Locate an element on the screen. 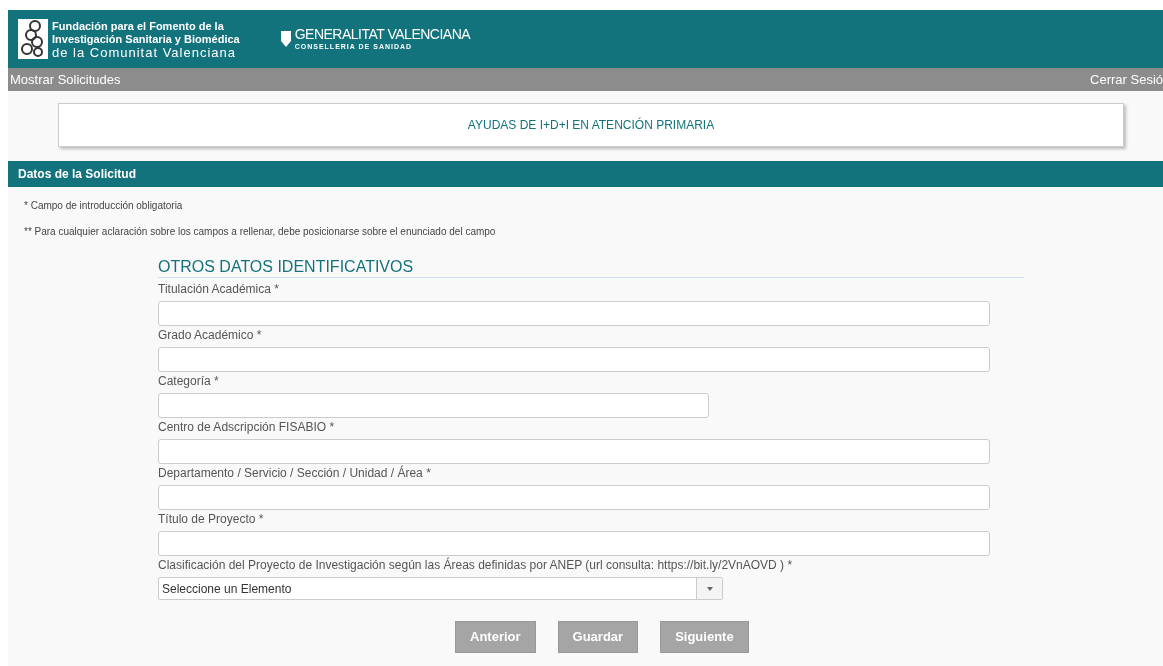 Image resolution: width=1163 pixels, height=666 pixels. form-heading: OTROS DATOS IDENTIFICATIVOS is located at coordinates (591, 267).